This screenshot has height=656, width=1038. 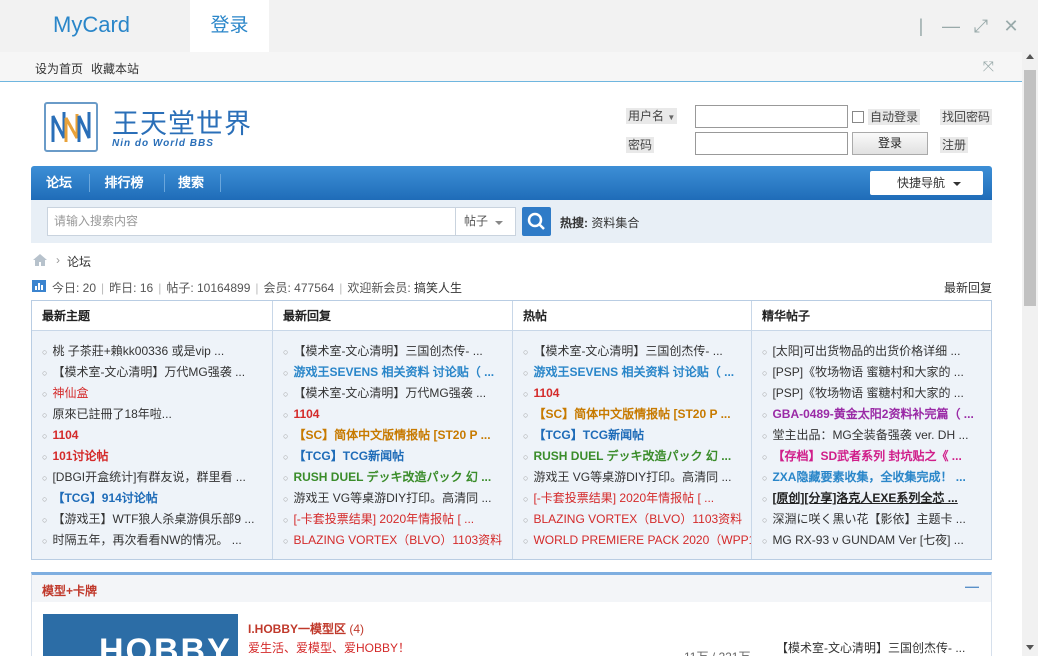 What do you see at coordinates (951, 26) in the screenshot?
I see `minimize-icon: —` at bounding box center [951, 26].